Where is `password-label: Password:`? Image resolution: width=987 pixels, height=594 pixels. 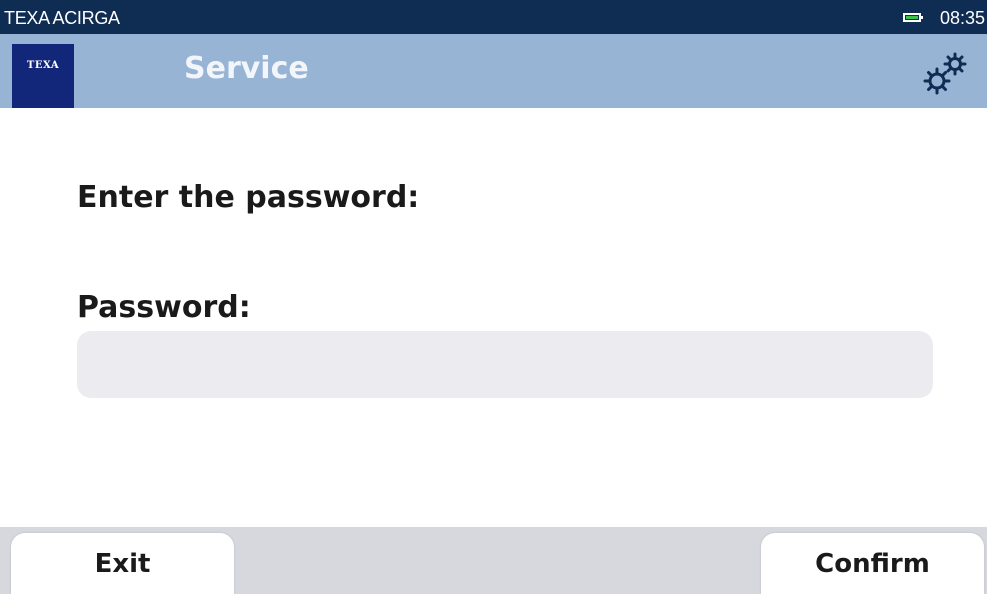
password-label: Password: is located at coordinates (164, 307).